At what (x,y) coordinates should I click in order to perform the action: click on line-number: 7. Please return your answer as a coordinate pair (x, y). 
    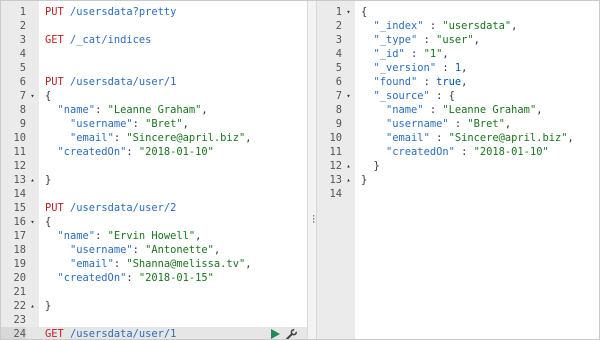
    Looking at the image, I should click on (338, 96).